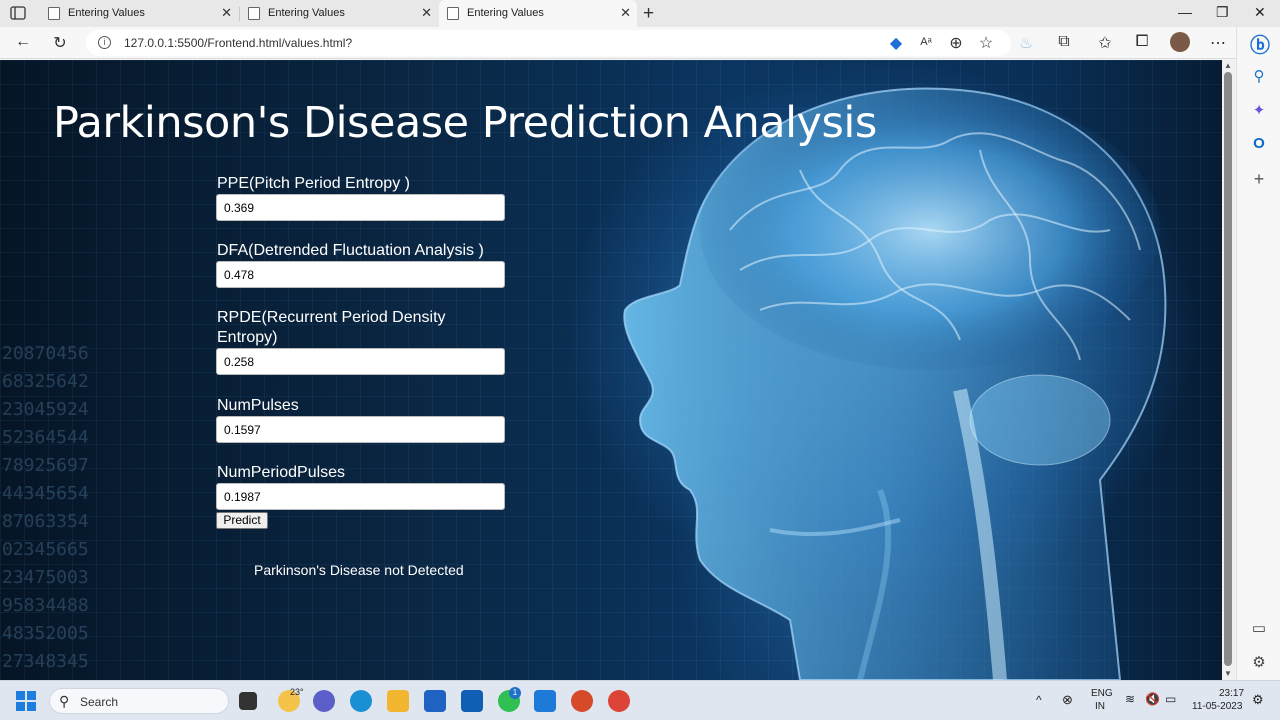  I want to click on outlook-icon: O, so click(1259, 143).